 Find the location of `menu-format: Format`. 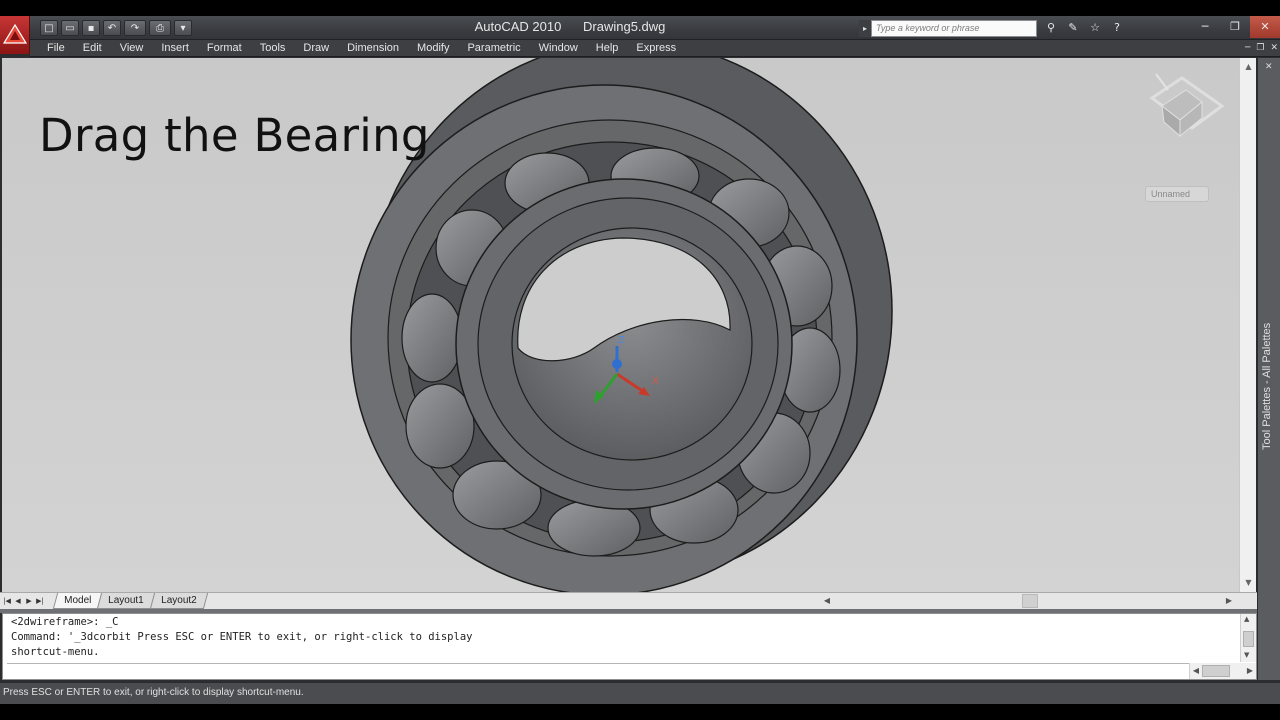

menu-format: Format is located at coordinates (224, 48).